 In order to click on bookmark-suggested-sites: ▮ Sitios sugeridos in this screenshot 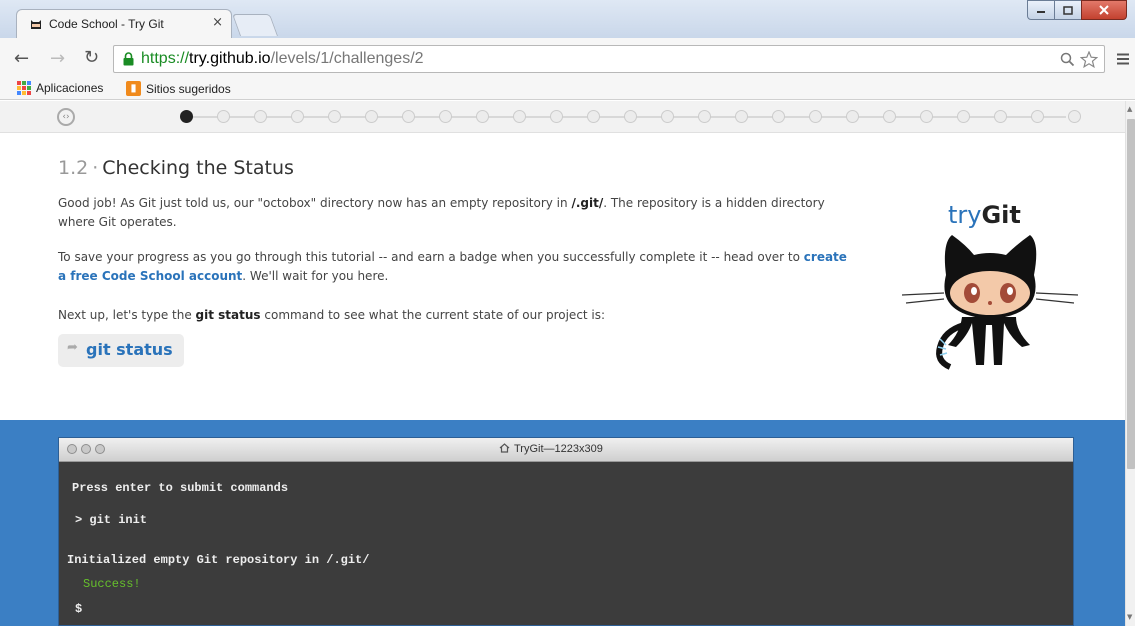, I will do `click(178, 88)`.